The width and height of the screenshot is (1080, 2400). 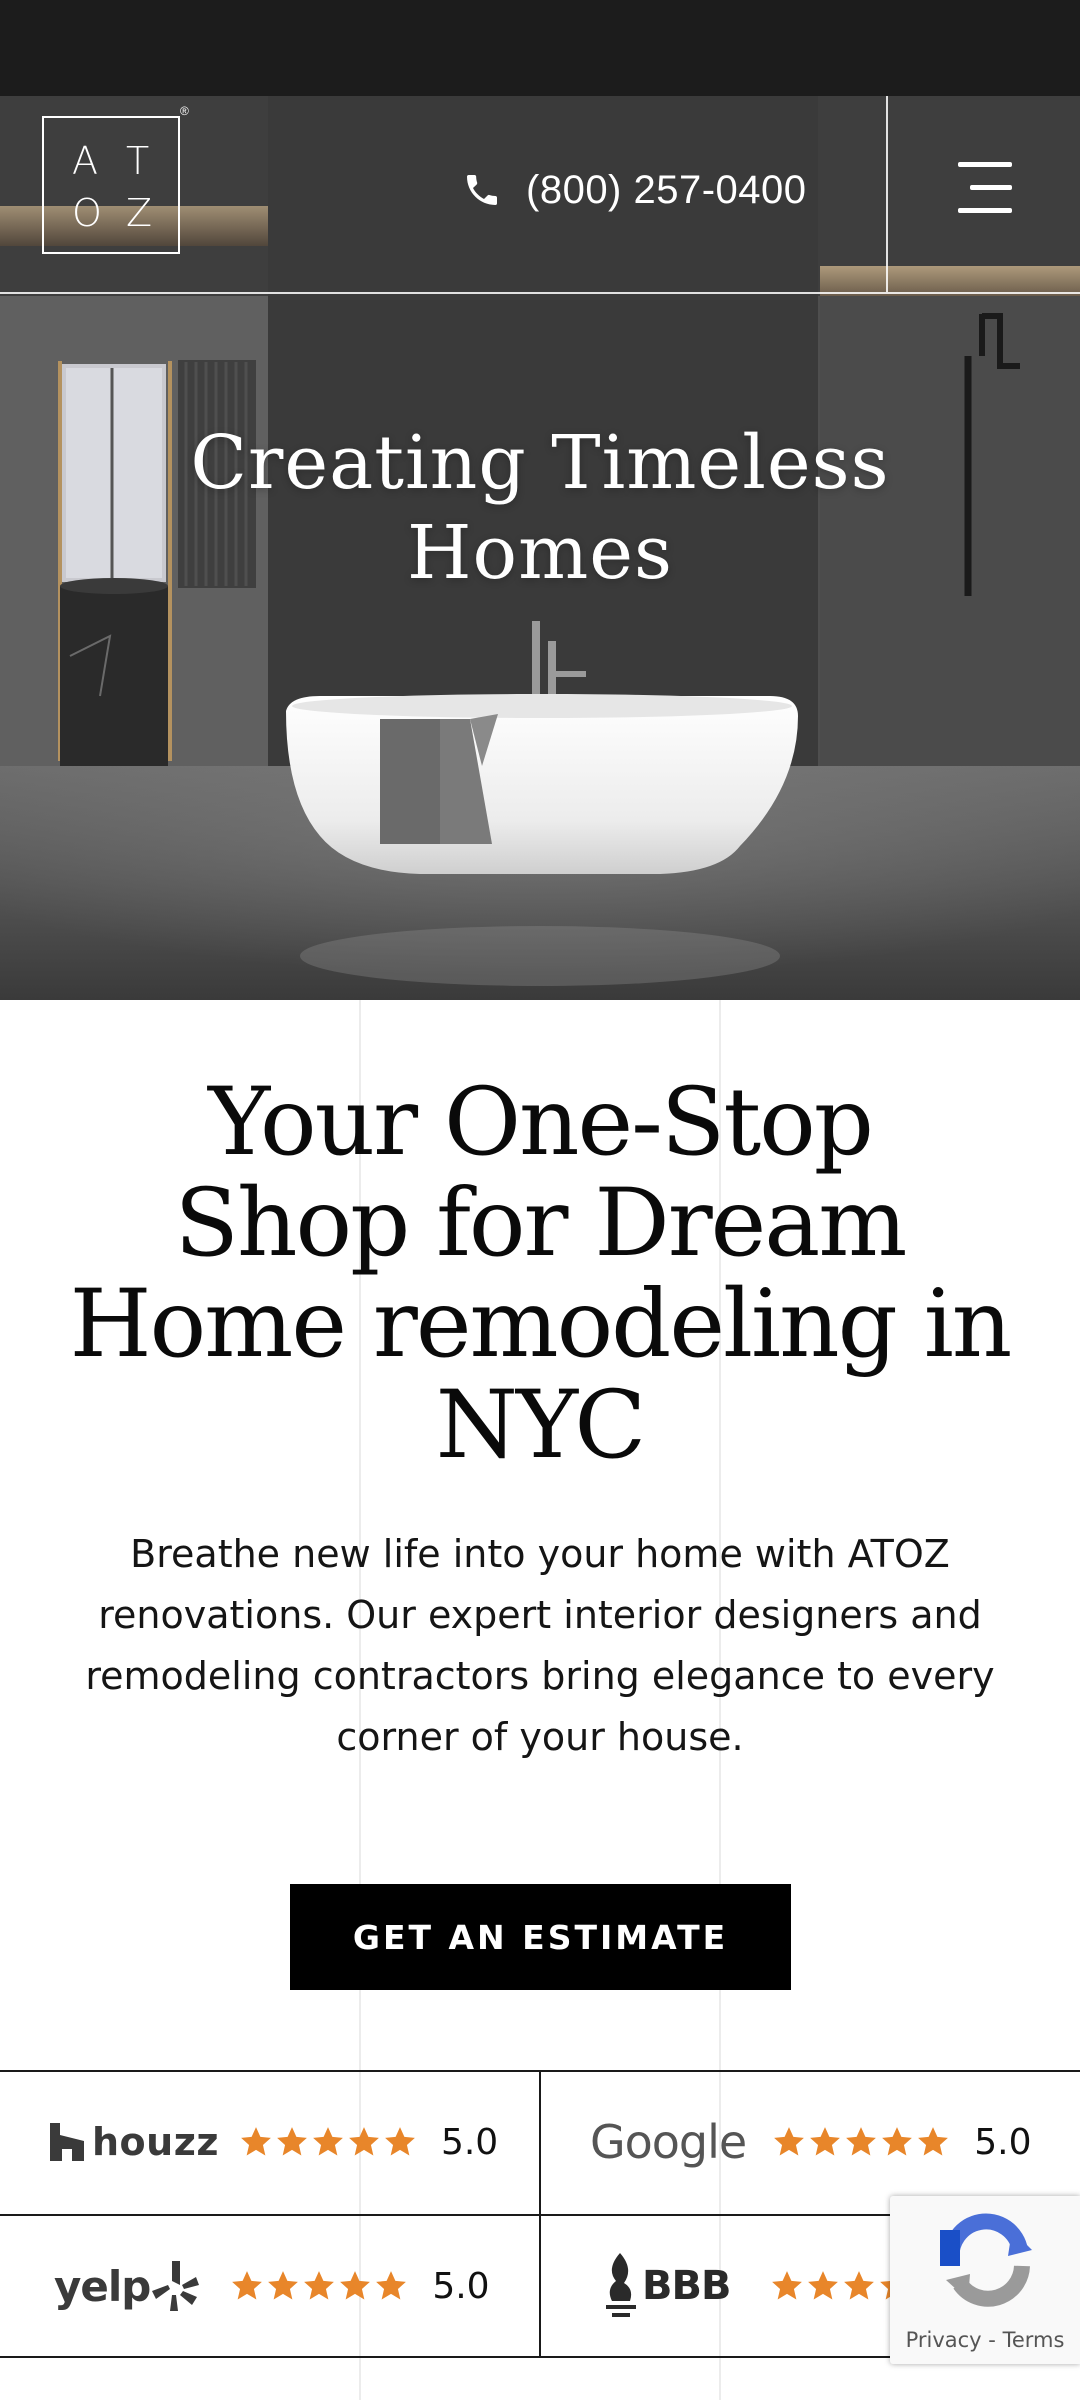 What do you see at coordinates (887, 194) in the screenshot?
I see `header-divider` at bounding box center [887, 194].